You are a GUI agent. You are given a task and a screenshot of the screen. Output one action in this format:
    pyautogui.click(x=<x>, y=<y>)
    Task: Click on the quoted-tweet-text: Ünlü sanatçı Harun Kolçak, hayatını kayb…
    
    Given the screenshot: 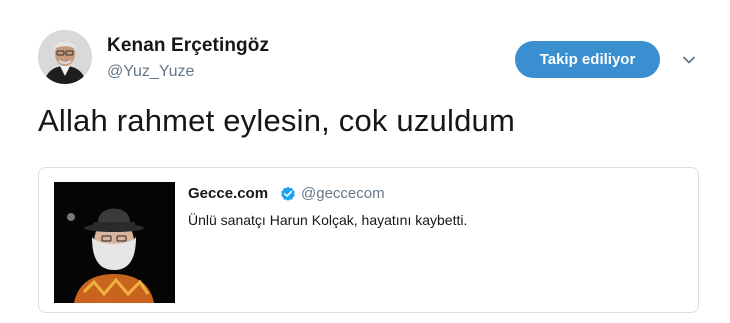 What is the action you would take?
    pyautogui.click(x=328, y=220)
    